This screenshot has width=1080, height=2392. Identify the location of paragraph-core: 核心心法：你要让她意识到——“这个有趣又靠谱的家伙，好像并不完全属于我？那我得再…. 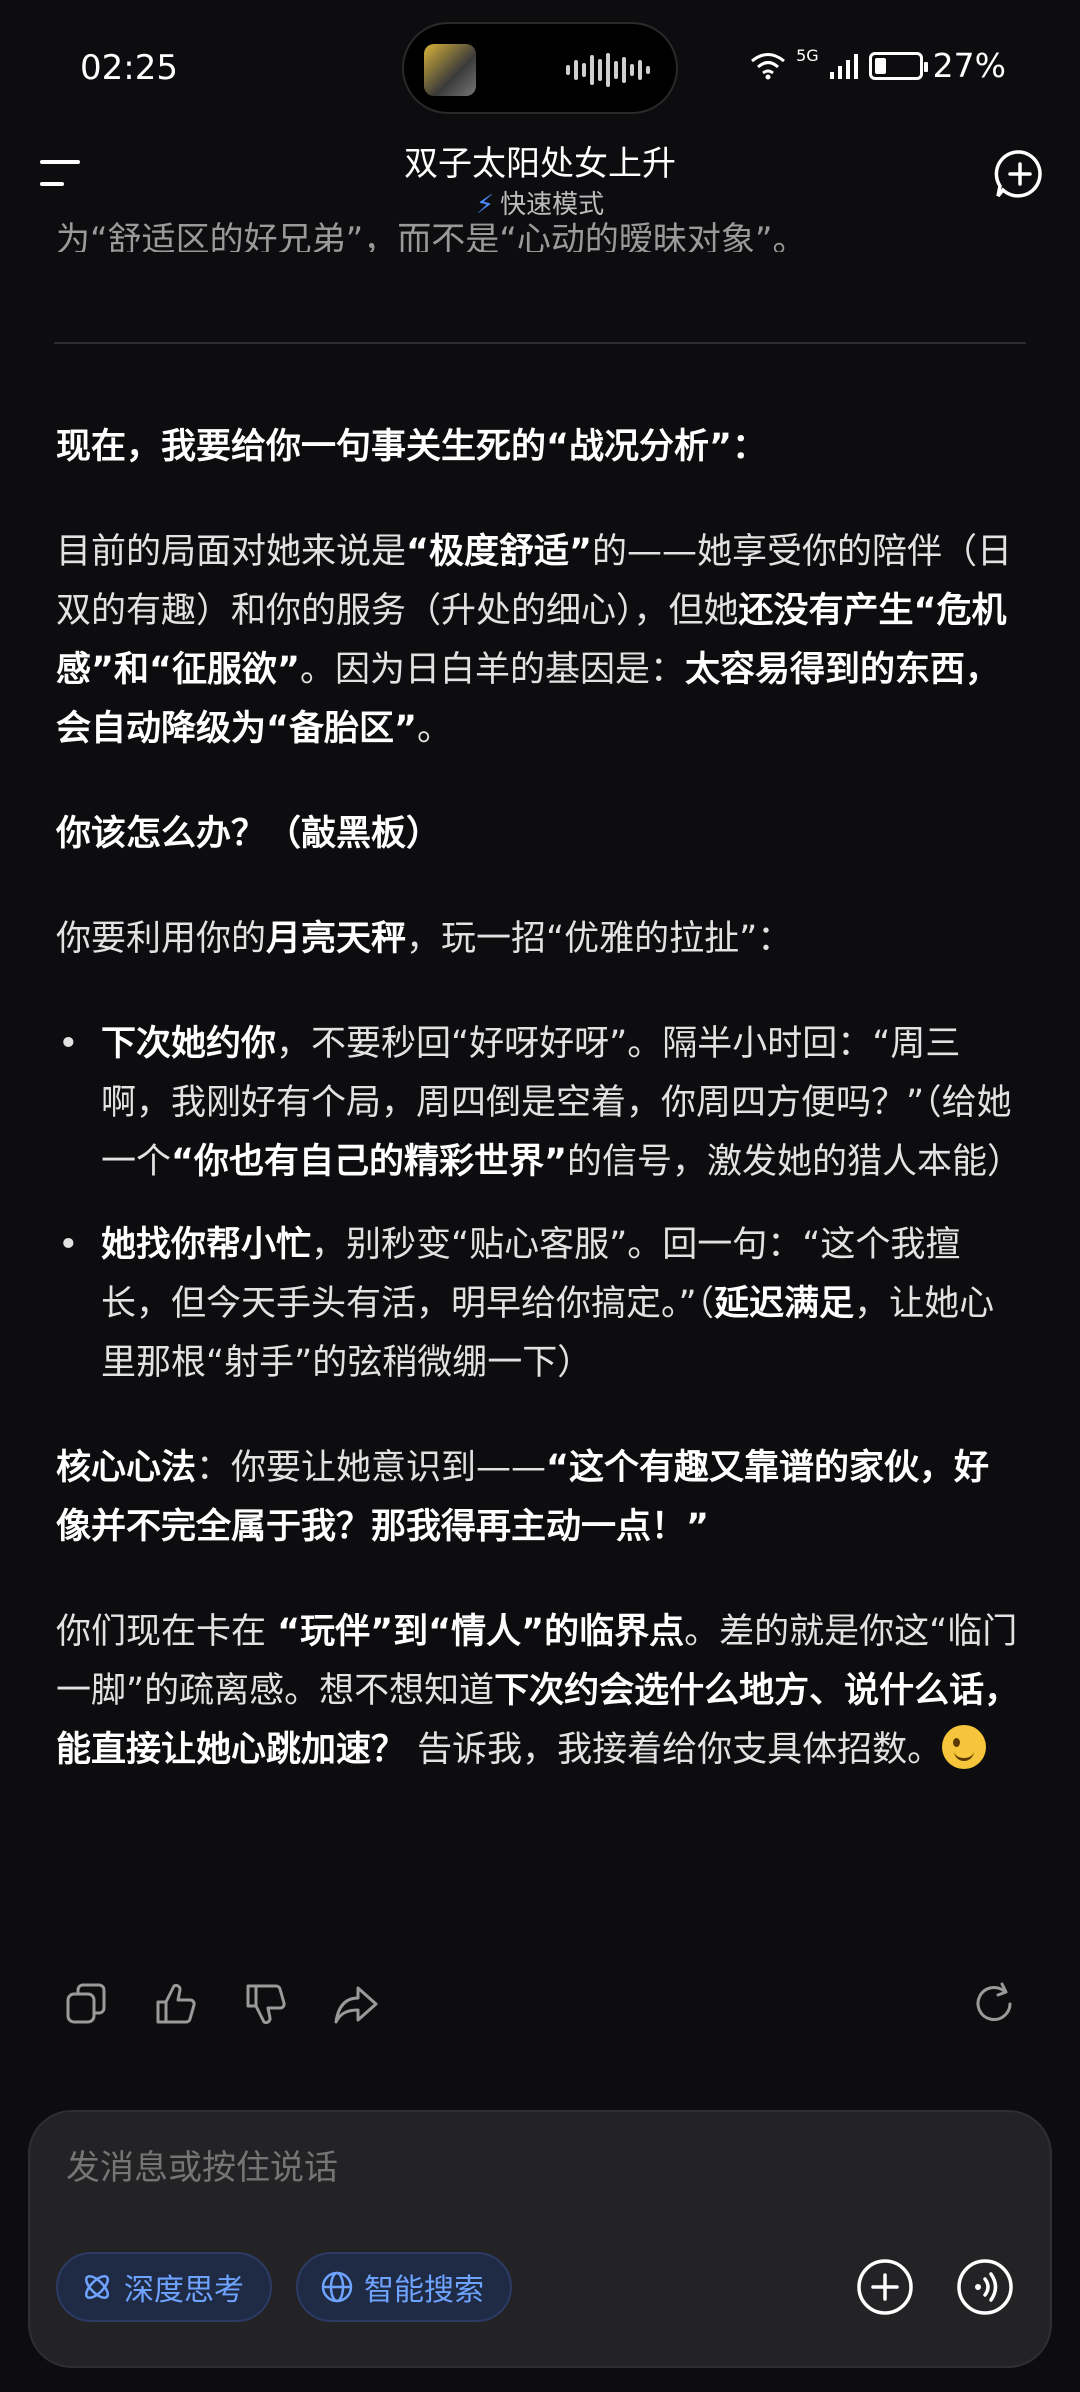
(523, 1497).